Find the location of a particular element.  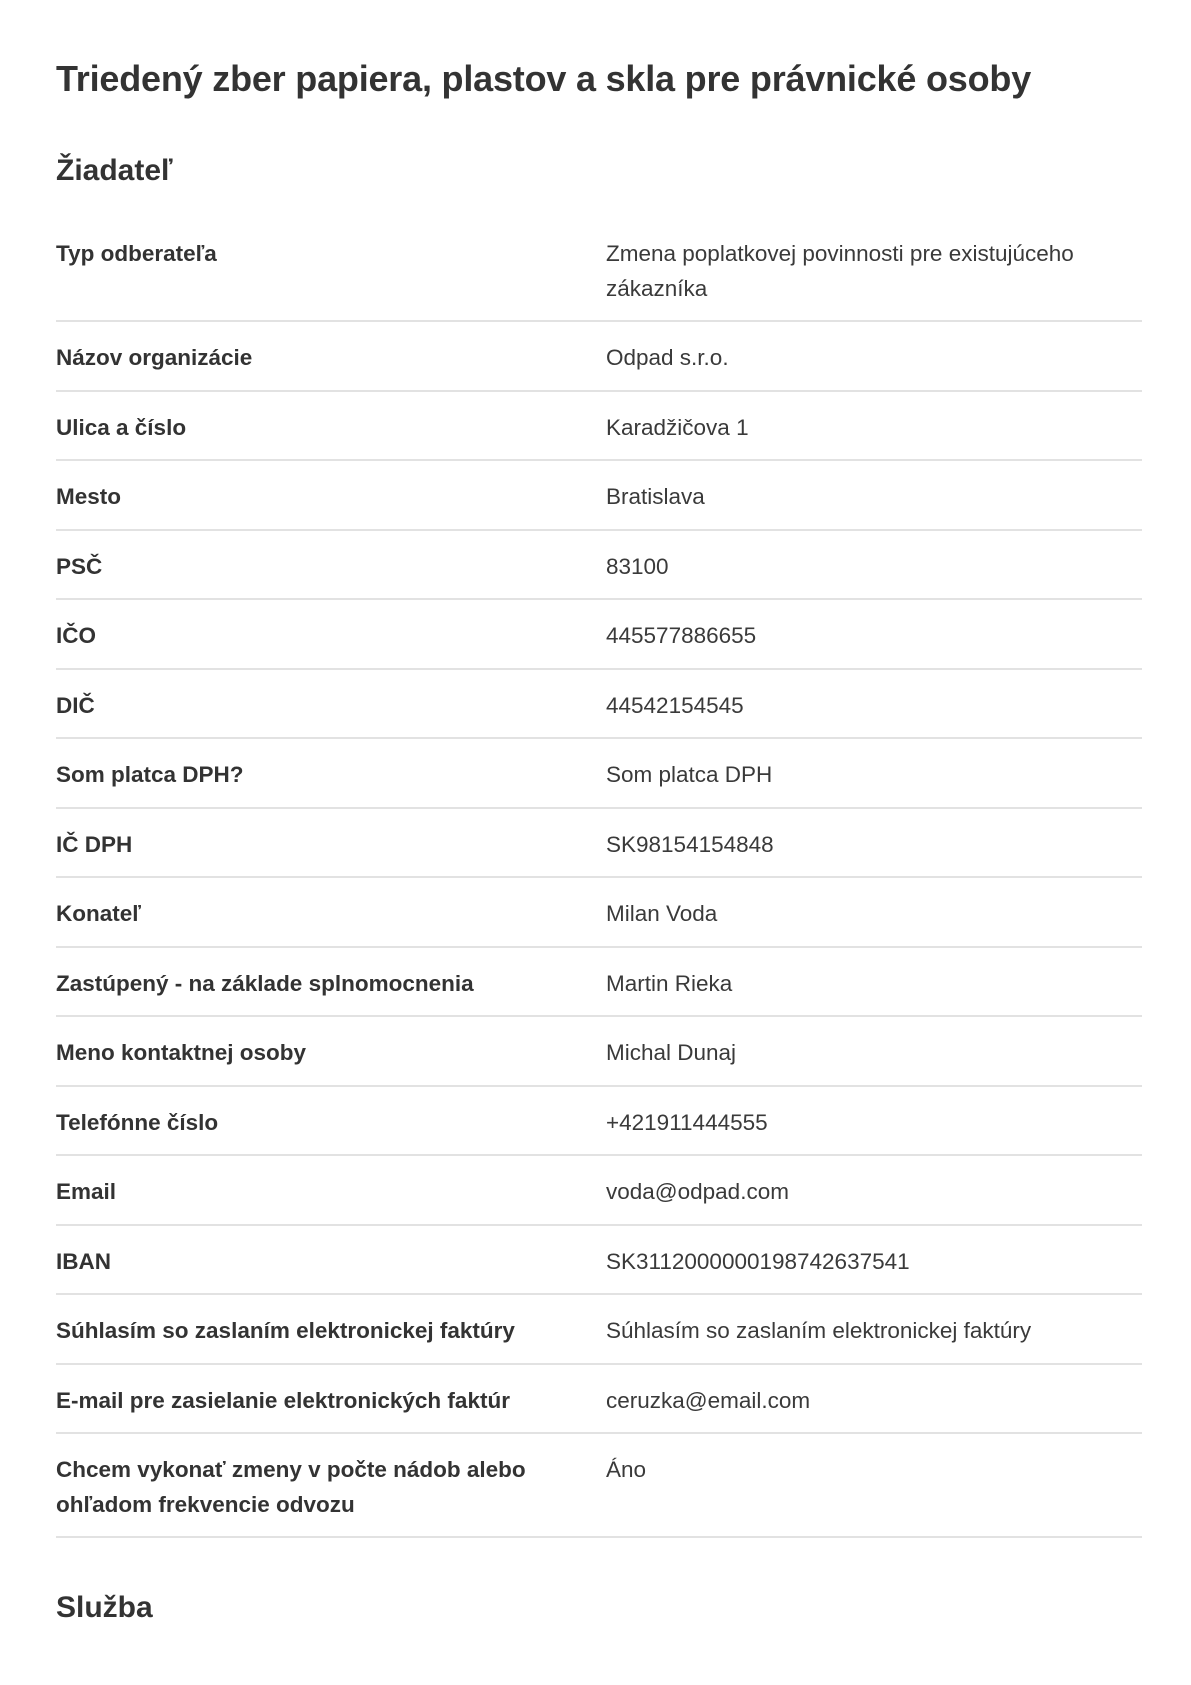

field-label-city: Mesto is located at coordinates (89, 496).